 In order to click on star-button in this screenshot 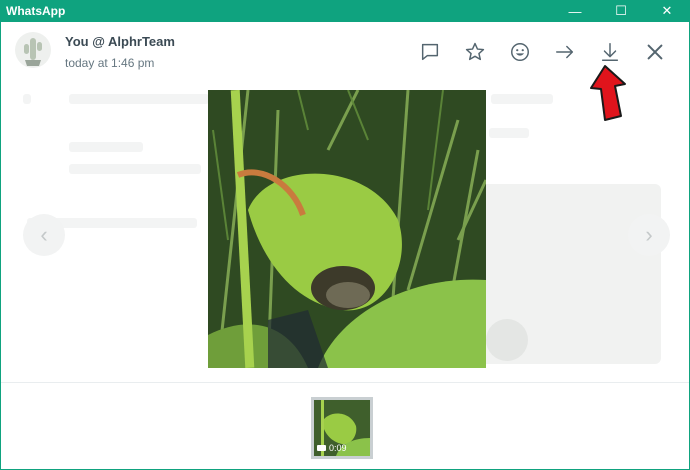, I will do `click(474, 52)`.